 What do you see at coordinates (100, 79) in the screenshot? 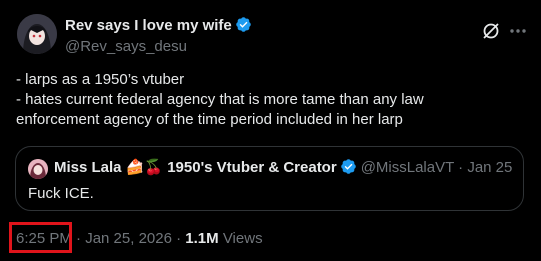
I see `post-line: - larps as a 1950’s vtuber` at bounding box center [100, 79].